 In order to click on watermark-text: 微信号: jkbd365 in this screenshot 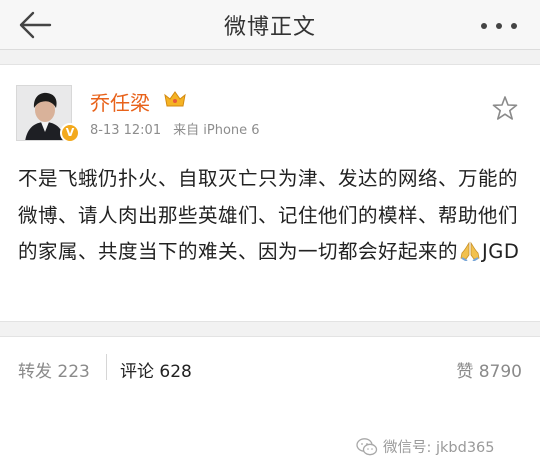, I will do `click(439, 448)`.